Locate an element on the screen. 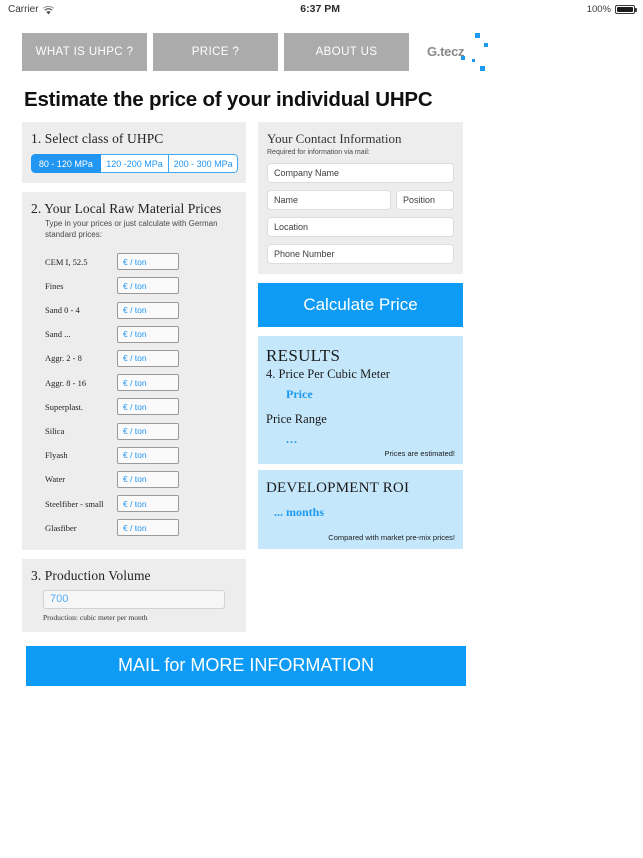 The image size is (643, 858). status-bar-right: 100% is located at coordinates (611, 9).